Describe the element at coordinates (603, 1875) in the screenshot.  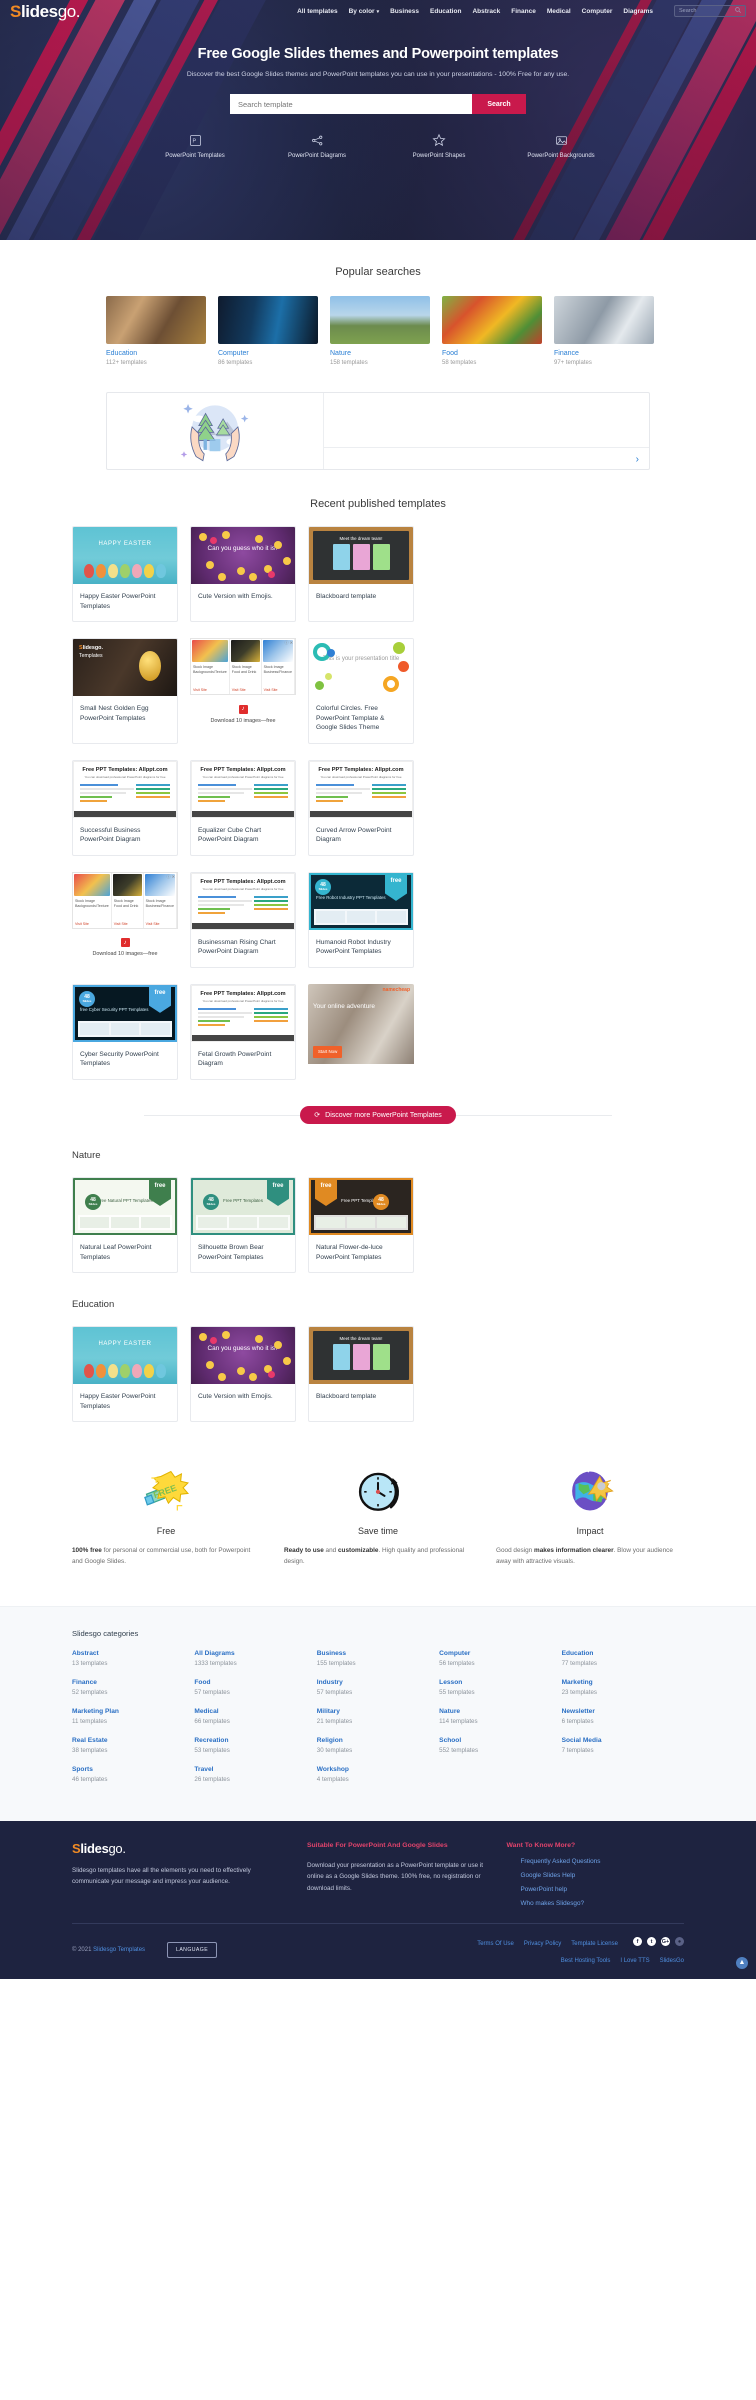
I see `footer-link: Google Slides Help` at that location.